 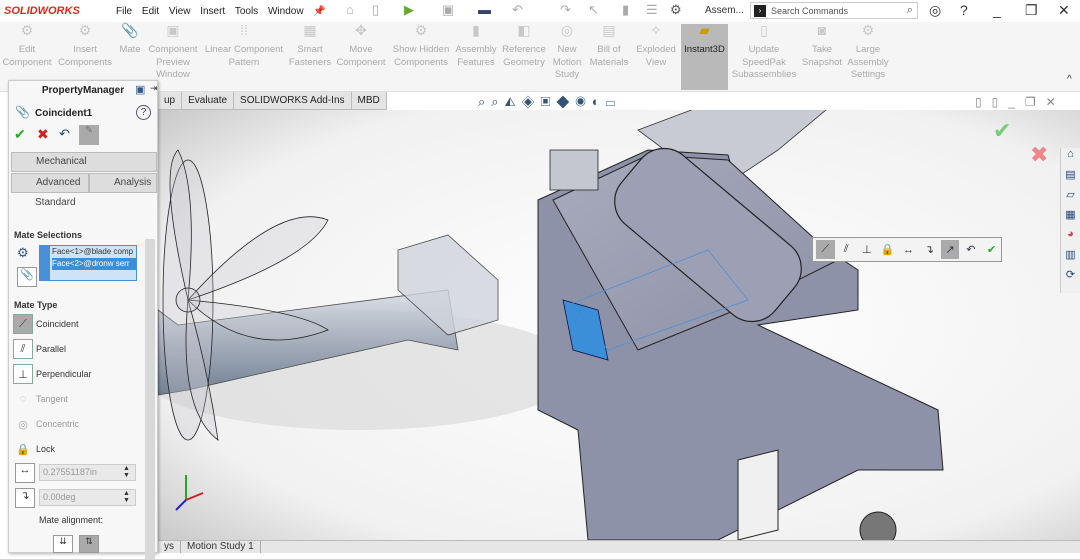 What do you see at coordinates (625, 10) in the screenshot?
I see `rebuild-icon: ▮` at bounding box center [625, 10].